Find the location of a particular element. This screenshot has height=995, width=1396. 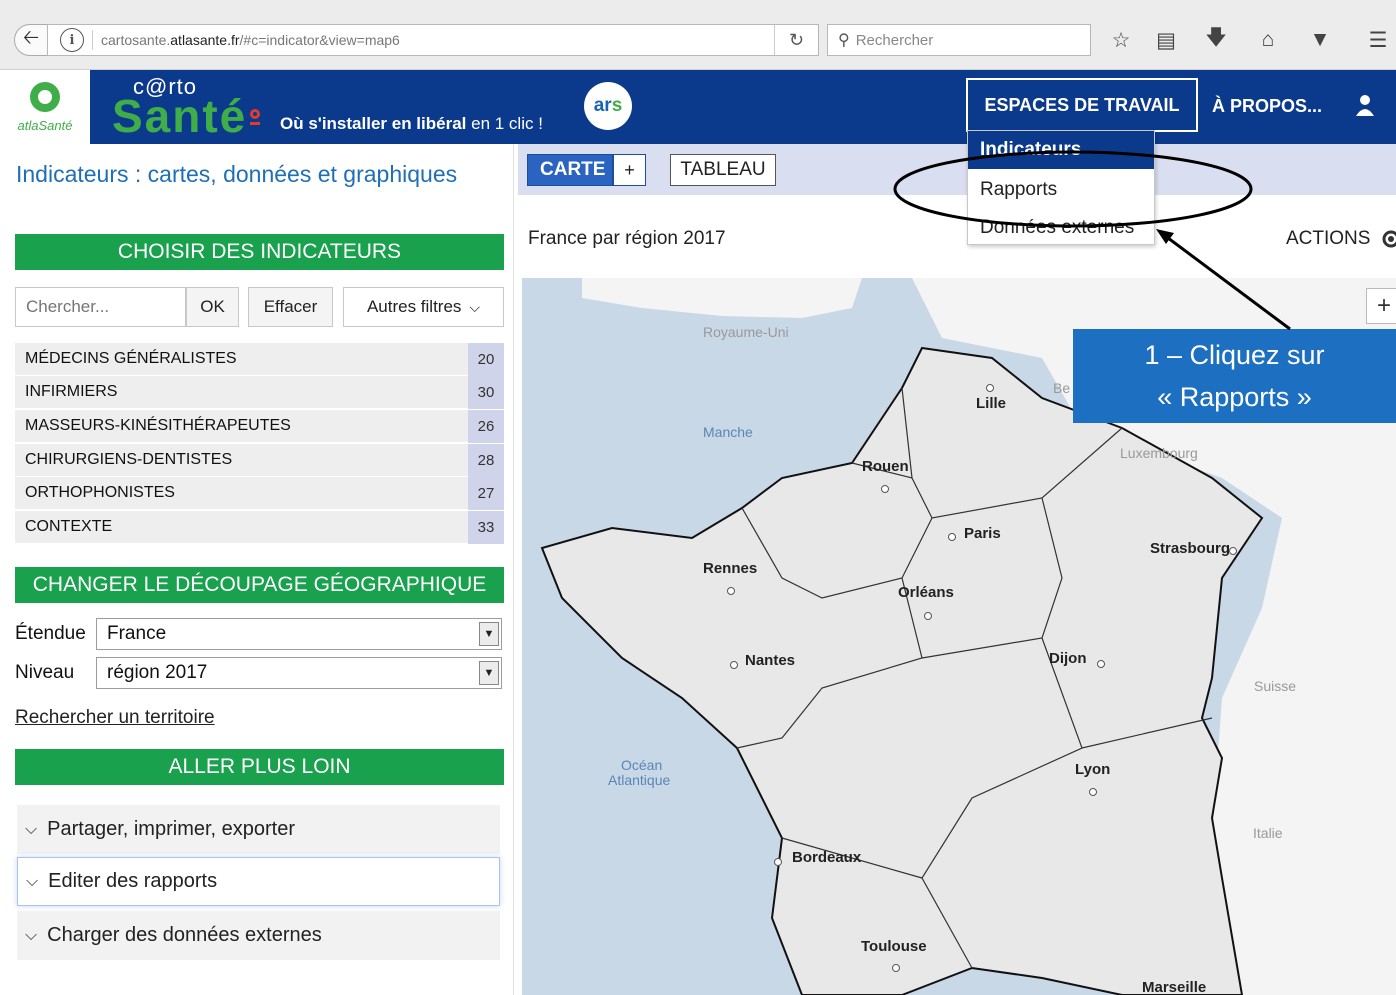

browser-search-input: ⚲ Rechercher is located at coordinates (959, 40).